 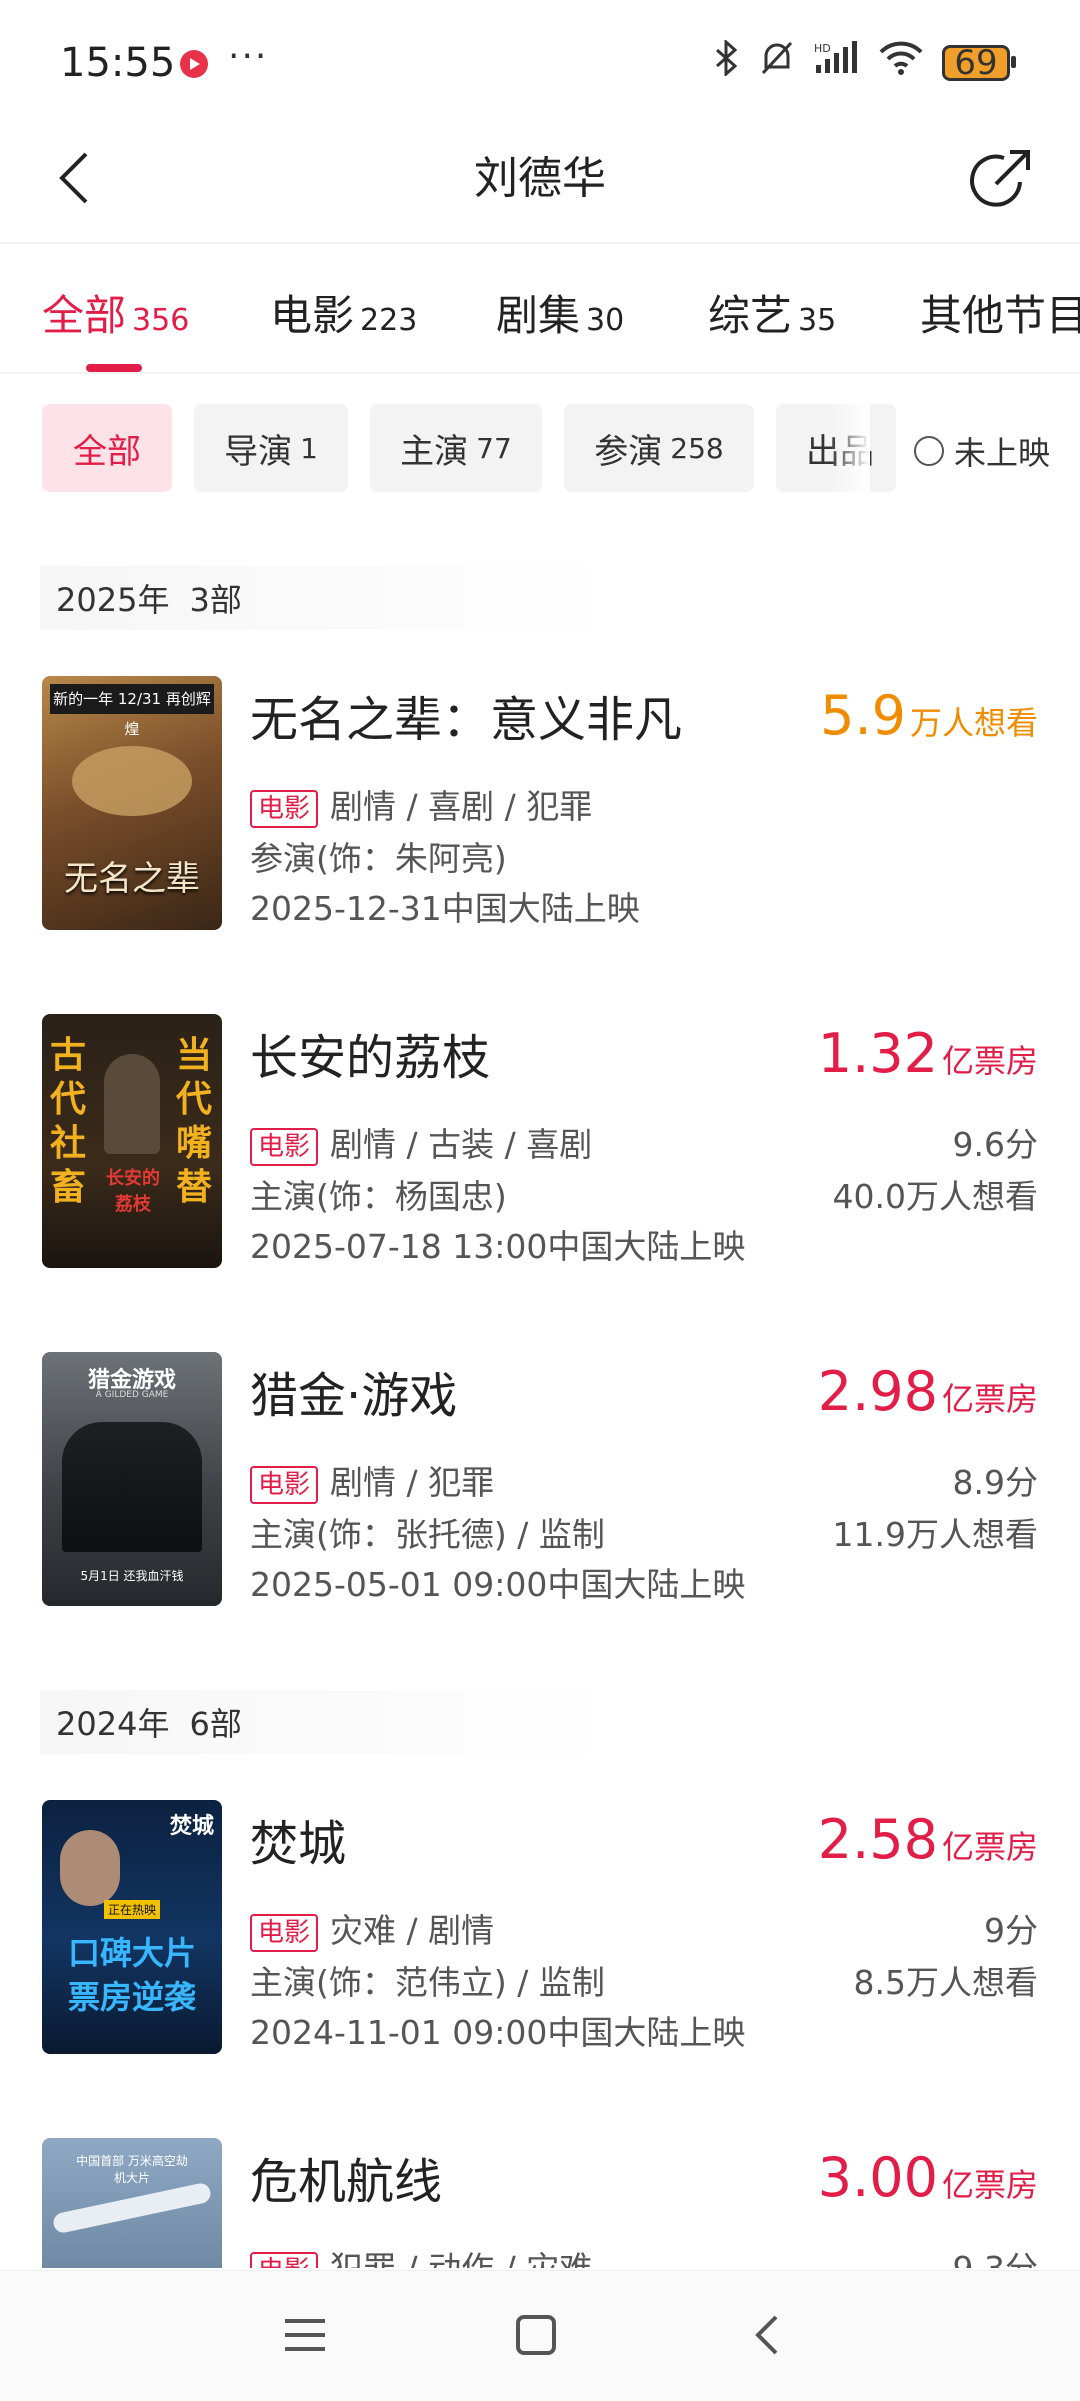 What do you see at coordinates (995, 2255) in the screenshot?
I see `movie-score: 9.3分` at bounding box center [995, 2255].